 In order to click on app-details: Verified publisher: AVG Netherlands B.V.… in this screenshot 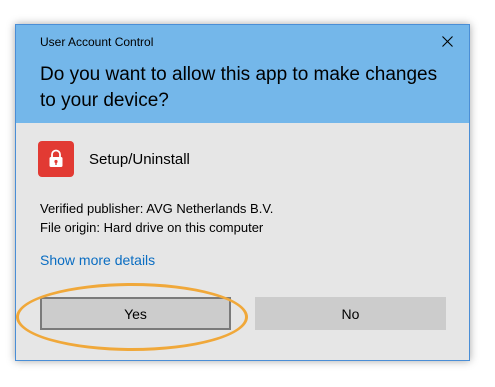, I will do `click(156, 218)`.